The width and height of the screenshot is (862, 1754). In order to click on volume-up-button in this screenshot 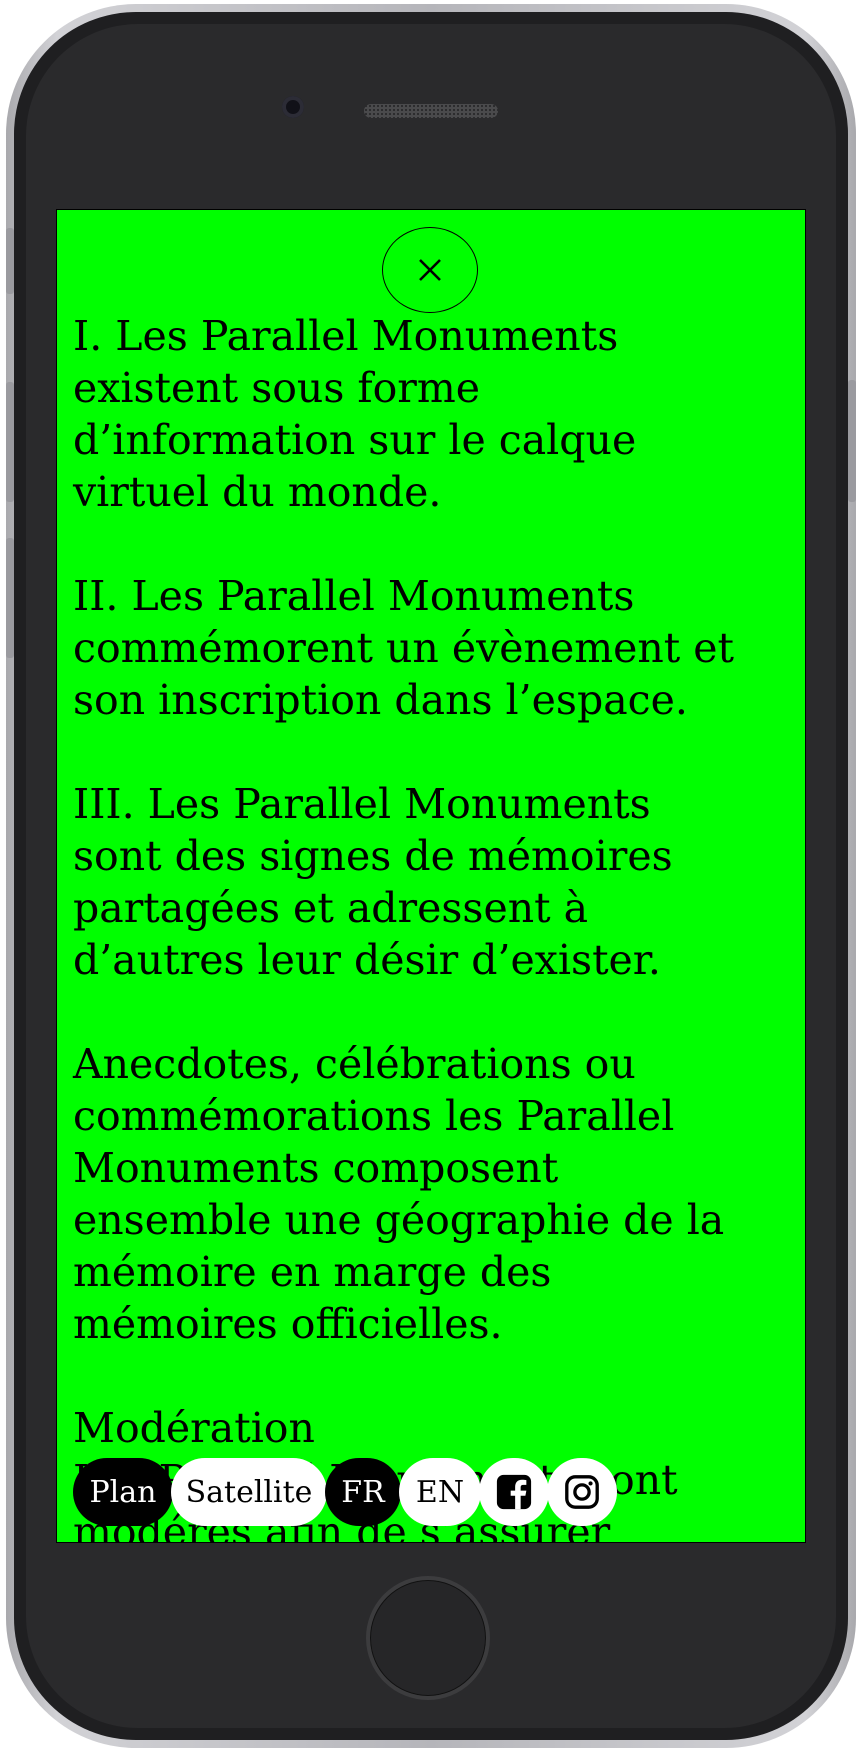, I will do `click(10, 442)`.